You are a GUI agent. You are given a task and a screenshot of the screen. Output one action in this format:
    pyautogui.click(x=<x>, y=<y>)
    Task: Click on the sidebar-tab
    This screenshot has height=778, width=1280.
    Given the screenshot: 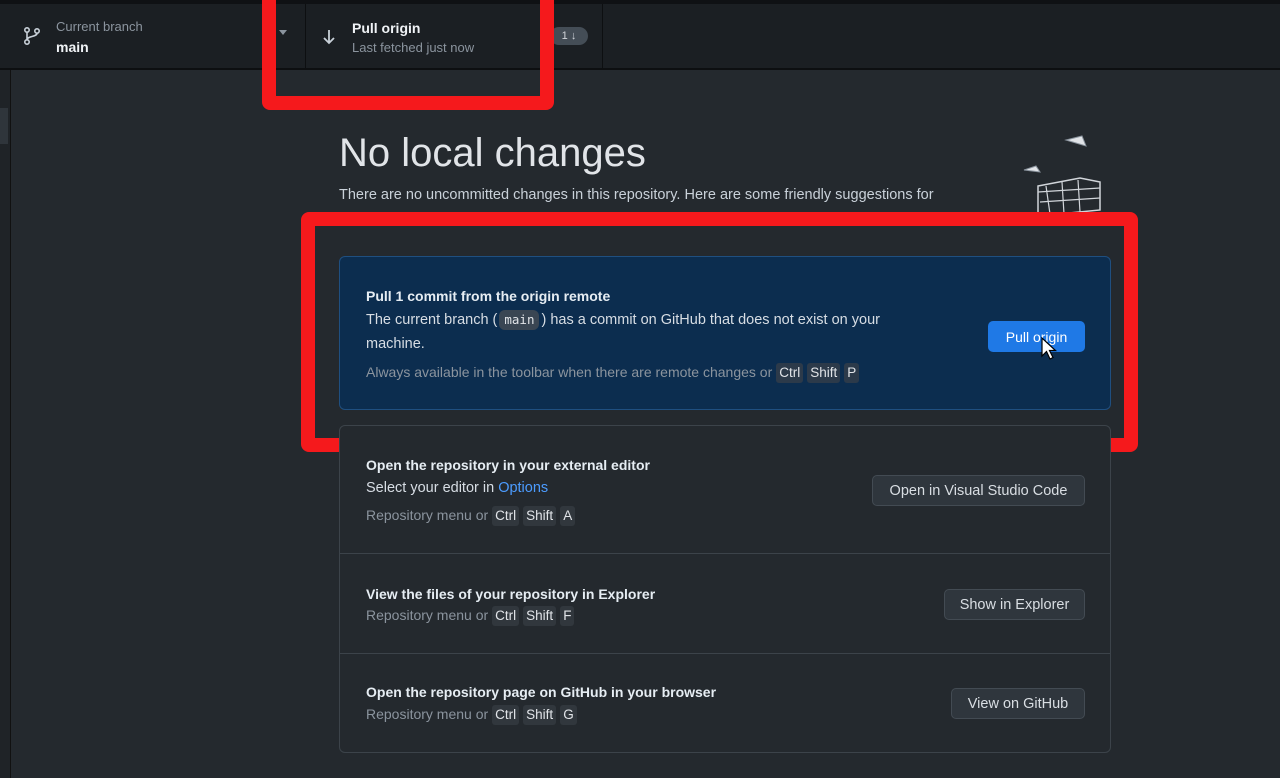 What is the action you would take?
    pyautogui.click(x=4, y=126)
    